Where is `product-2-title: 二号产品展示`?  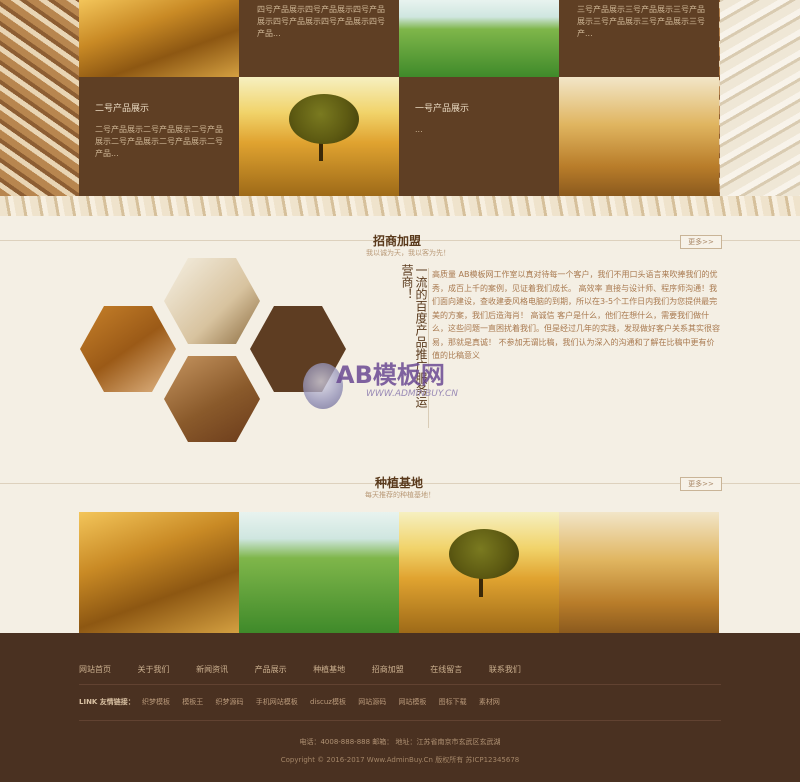
product-2-title: 二号产品展示 is located at coordinates (122, 109).